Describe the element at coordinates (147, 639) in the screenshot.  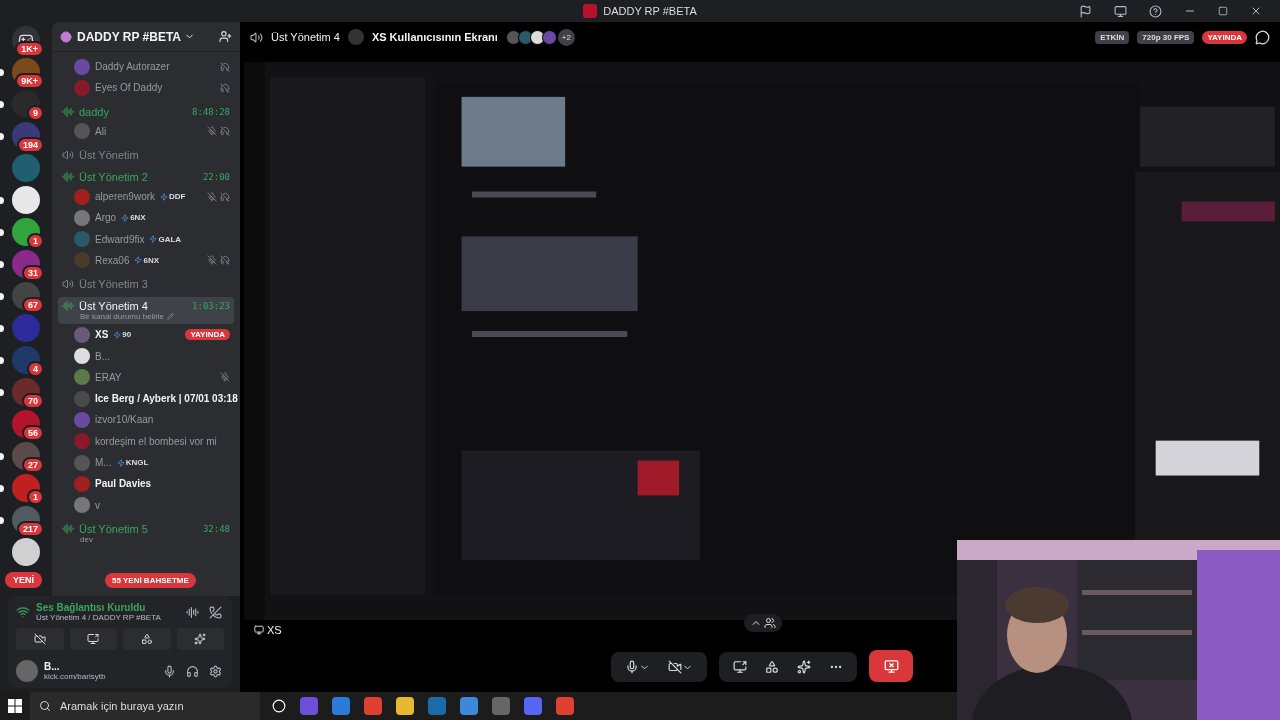
I see `activities-button` at that location.